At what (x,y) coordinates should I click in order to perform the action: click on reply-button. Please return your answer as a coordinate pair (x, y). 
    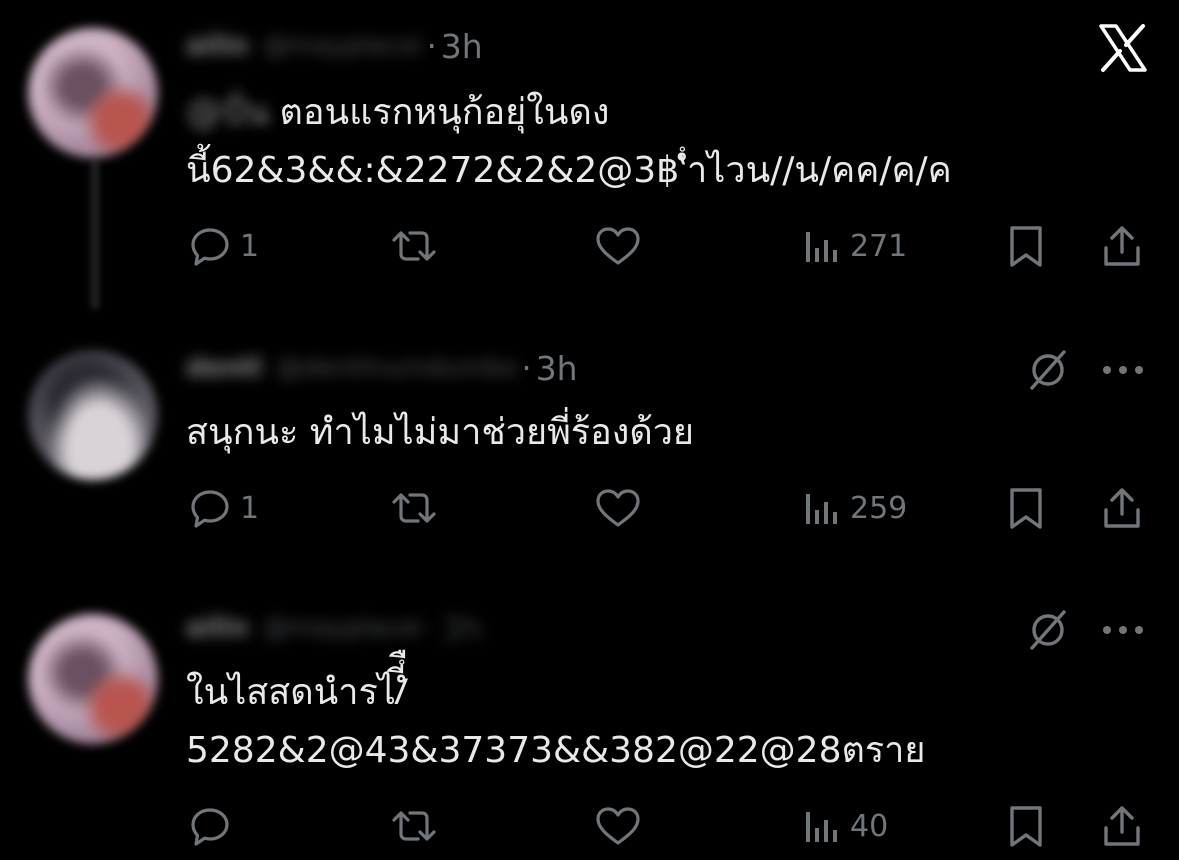
    Looking at the image, I should click on (213, 826).